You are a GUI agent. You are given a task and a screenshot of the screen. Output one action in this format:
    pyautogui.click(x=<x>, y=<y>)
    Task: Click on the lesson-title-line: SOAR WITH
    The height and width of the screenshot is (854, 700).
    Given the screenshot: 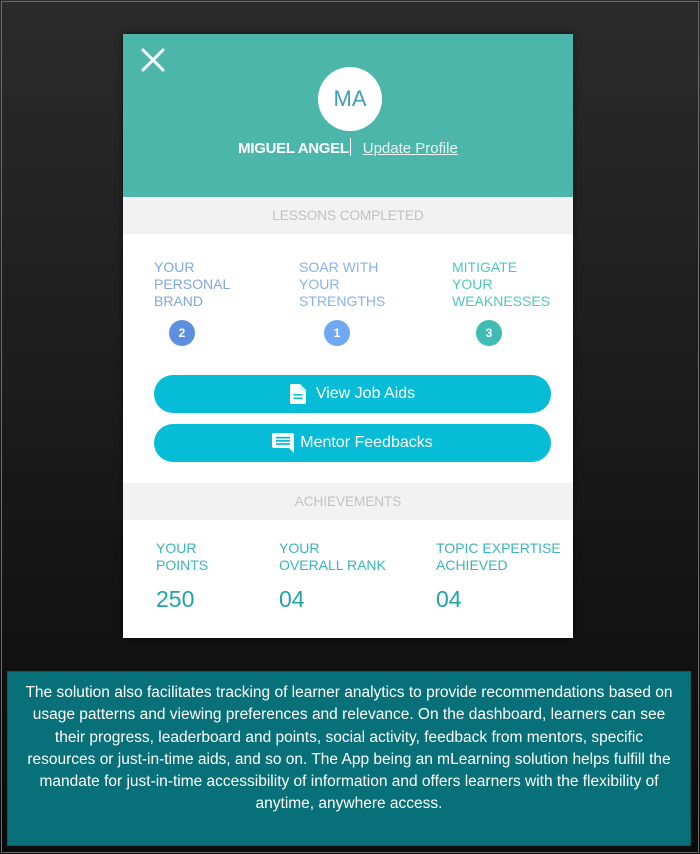 What is the action you would take?
    pyautogui.click(x=339, y=267)
    